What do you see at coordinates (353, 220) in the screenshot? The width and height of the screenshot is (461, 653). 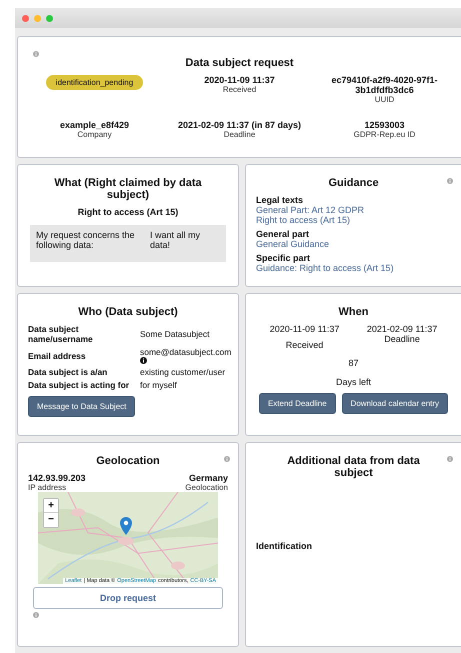 I see `guidance-link: Right to access (Art 15)` at bounding box center [353, 220].